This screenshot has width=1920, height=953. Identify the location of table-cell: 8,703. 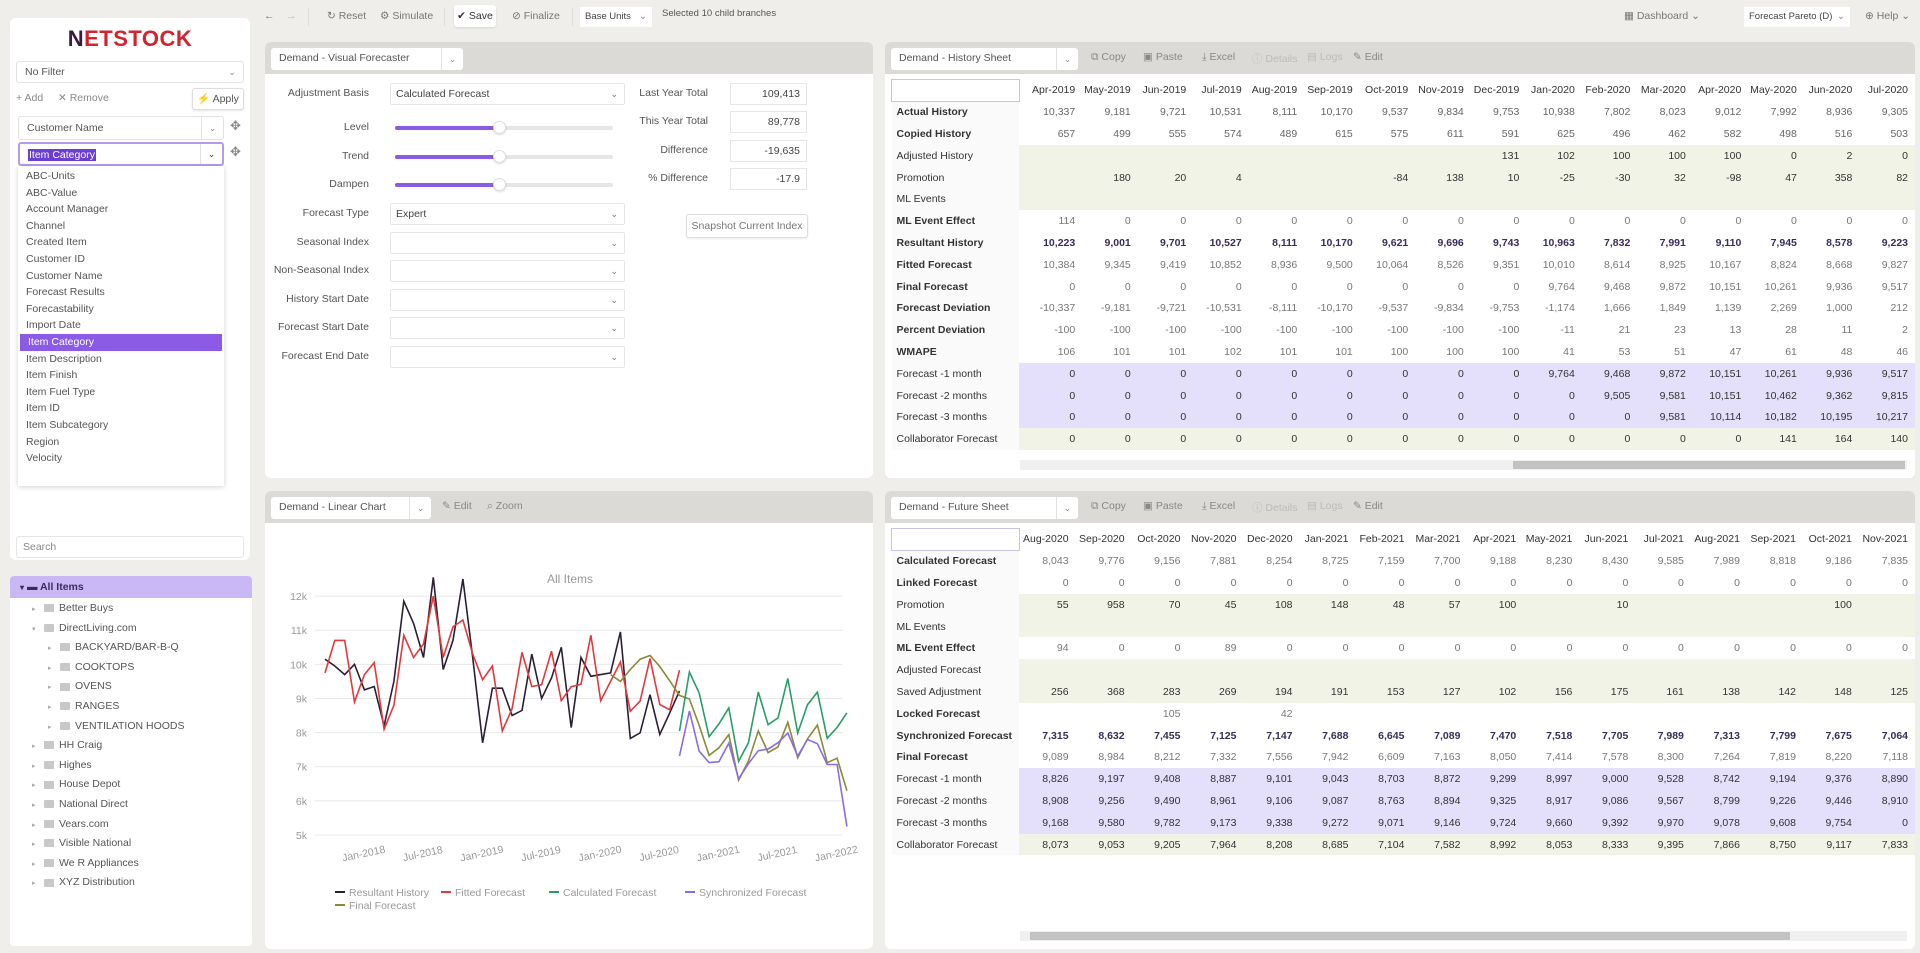
(1383, 779).